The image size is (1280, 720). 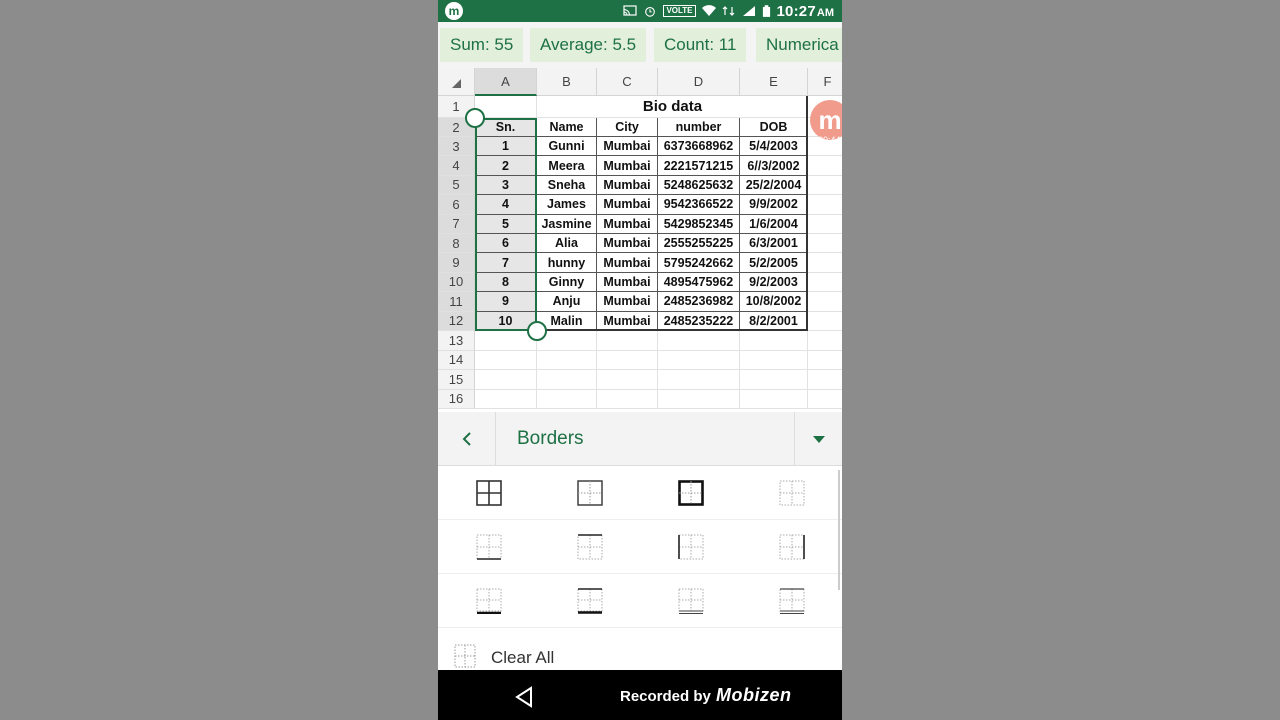 I want to click on column-header-b: B, so click(x=567, y=82).